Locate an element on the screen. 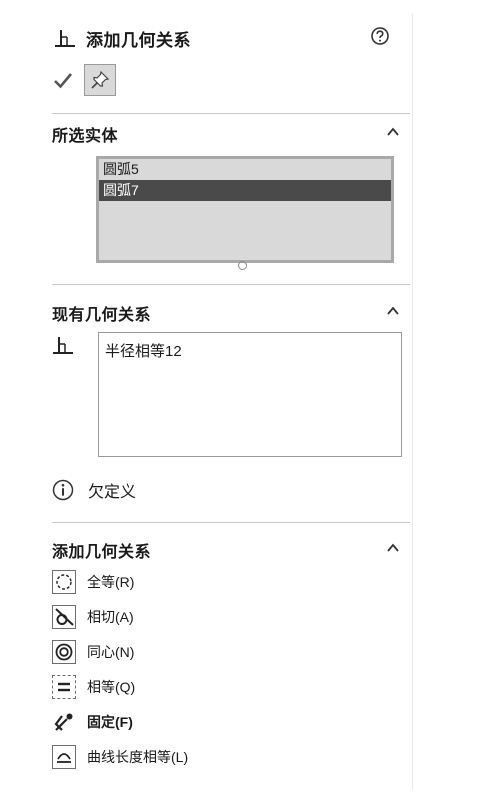  info-icon is located at coordinates (63, 490).